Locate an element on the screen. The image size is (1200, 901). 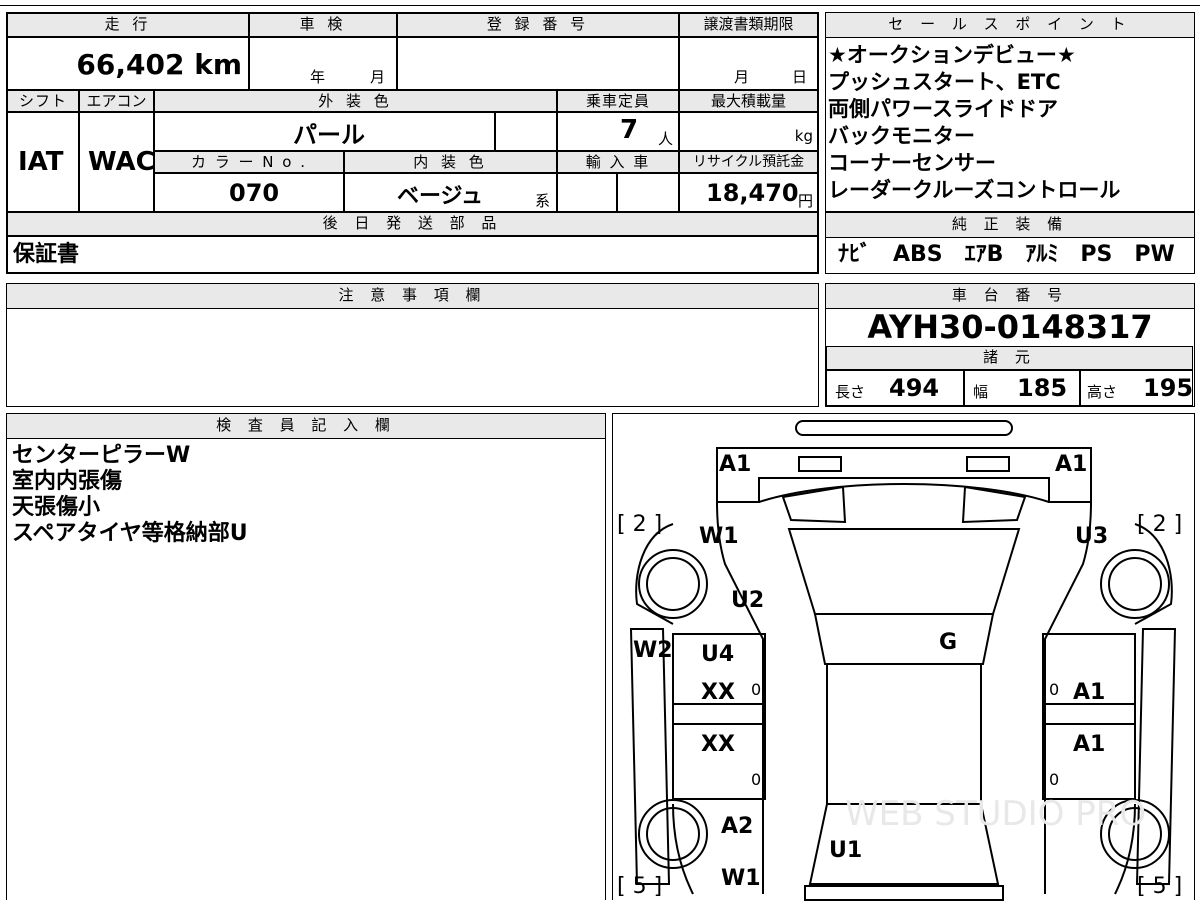
mark-door-fr: A1 is located at coordinates (1089, 692).